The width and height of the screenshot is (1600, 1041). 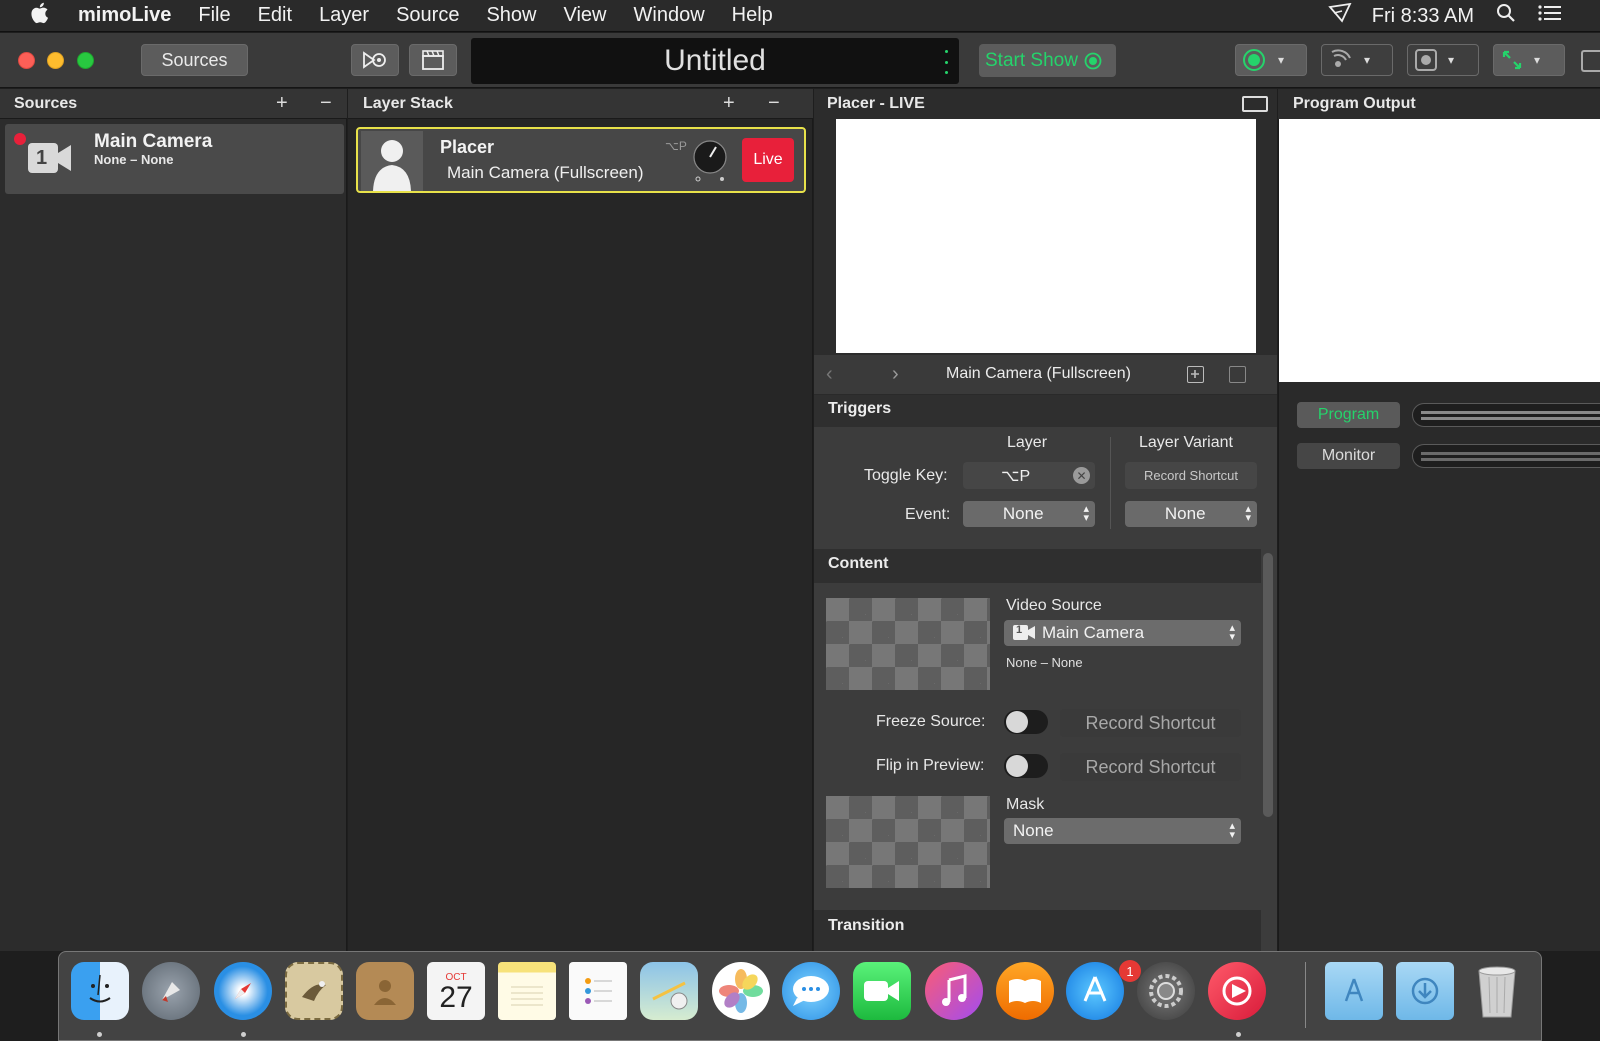 What do you see at coordinates (194, 60) in the screenshot?
I see `sources-toggle-button: Sources` at bounding box center [194, 60].